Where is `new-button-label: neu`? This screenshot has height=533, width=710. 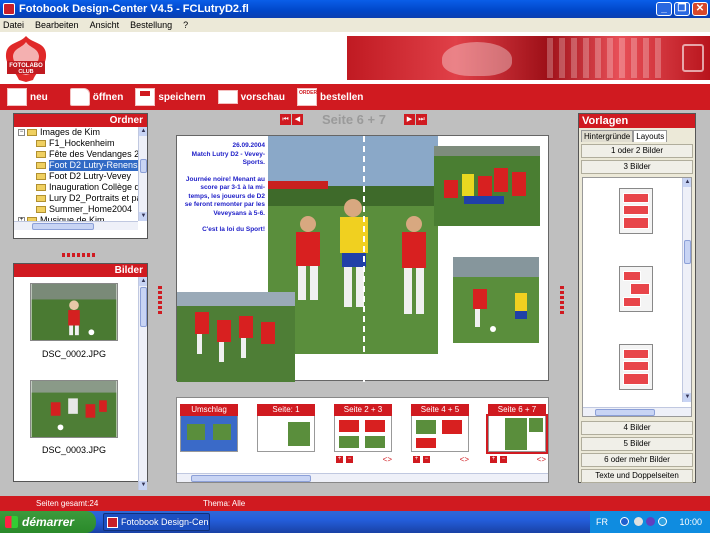
new-button-label: neu is located at coordinates (39, 97).